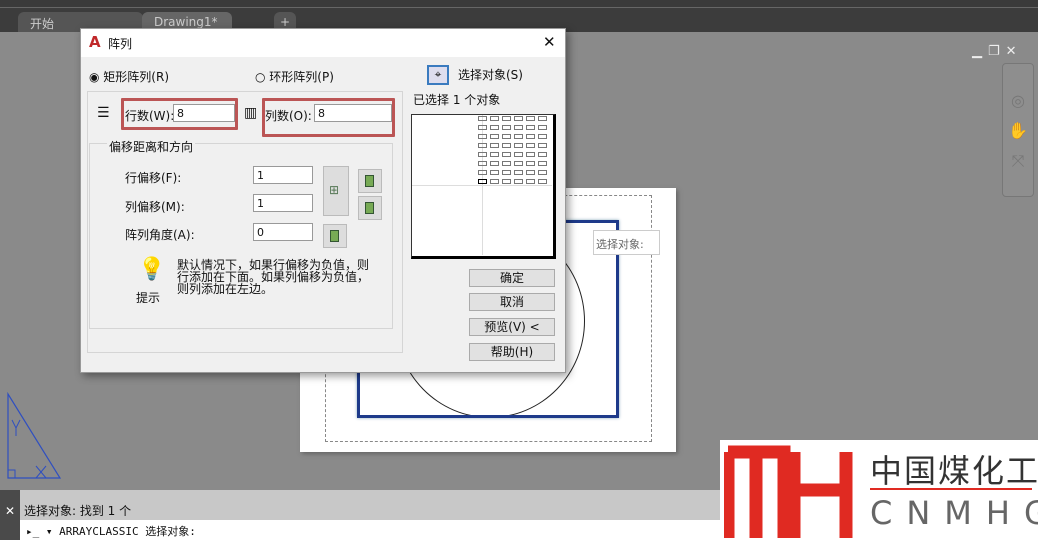  What do you see at coordinates (136, 77) in the screenshot?
I see `radio-label: 矩形阵列(R)` at bounding box center [136, 77].